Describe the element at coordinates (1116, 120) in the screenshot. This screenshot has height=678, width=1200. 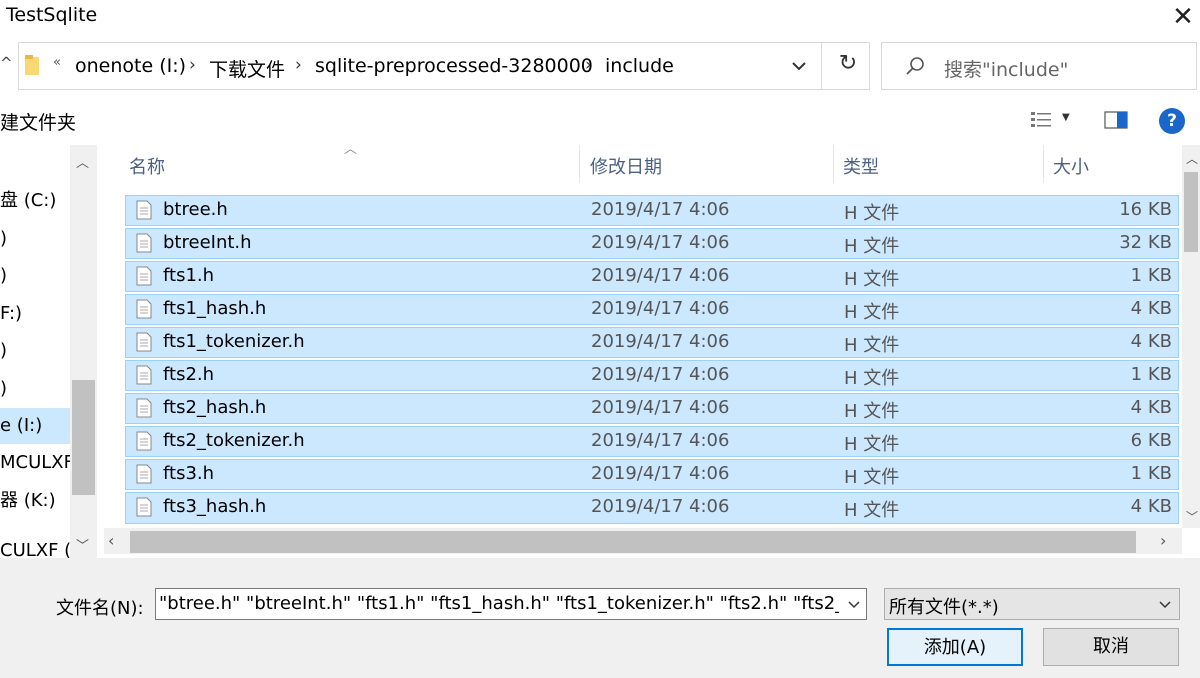
I see `preview-pane-icon` at that location.